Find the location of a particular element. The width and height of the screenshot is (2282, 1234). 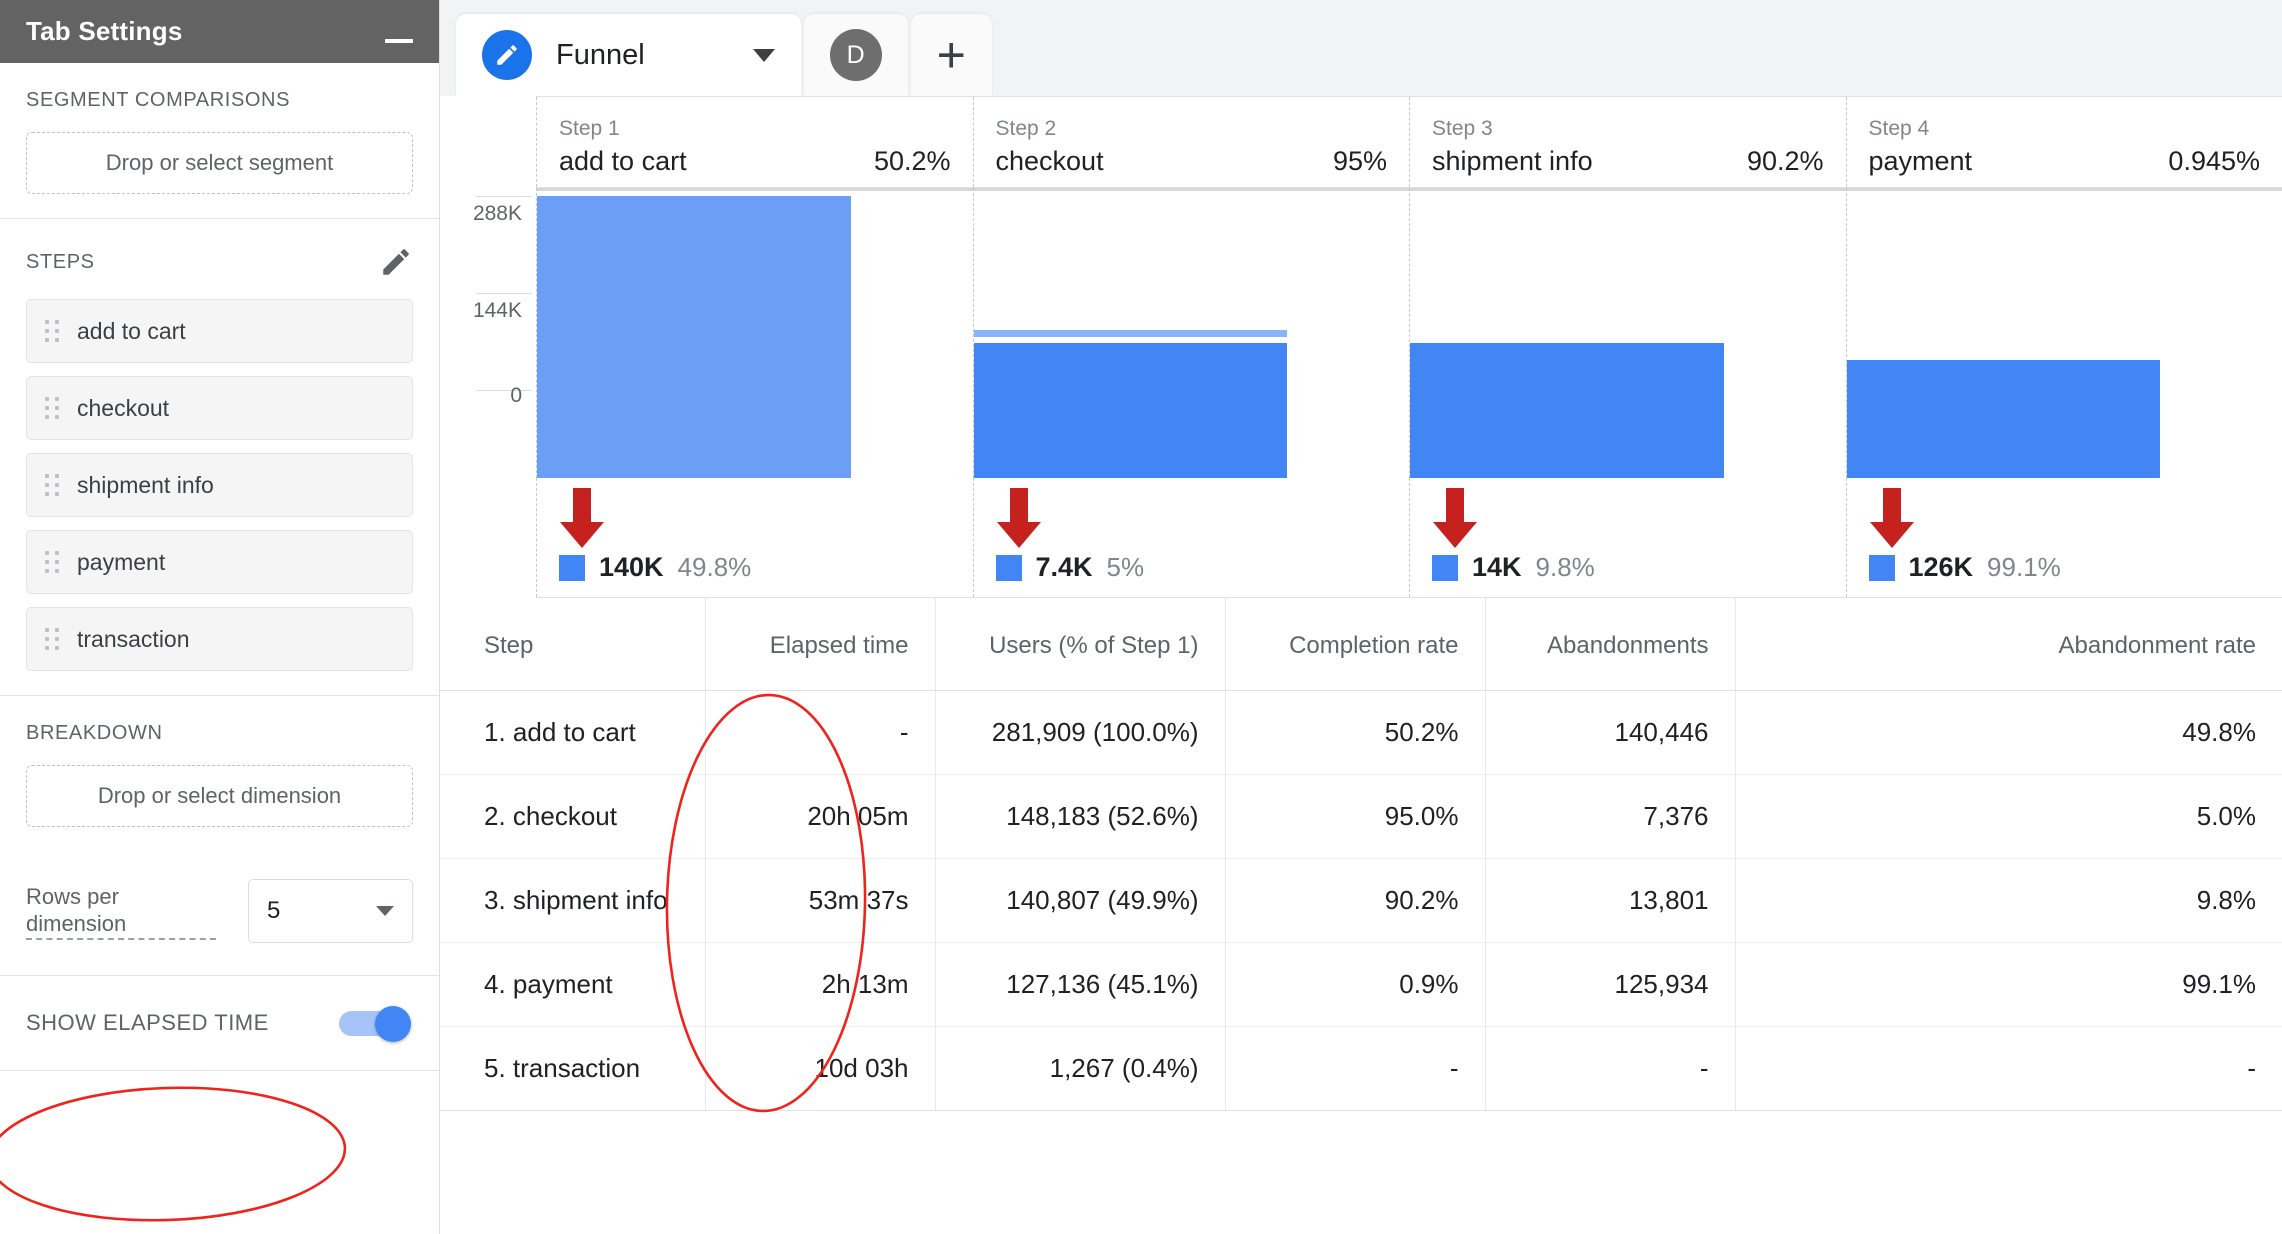

abandonment-cell: 140K 49.8% is located at coordinates (754, 537).